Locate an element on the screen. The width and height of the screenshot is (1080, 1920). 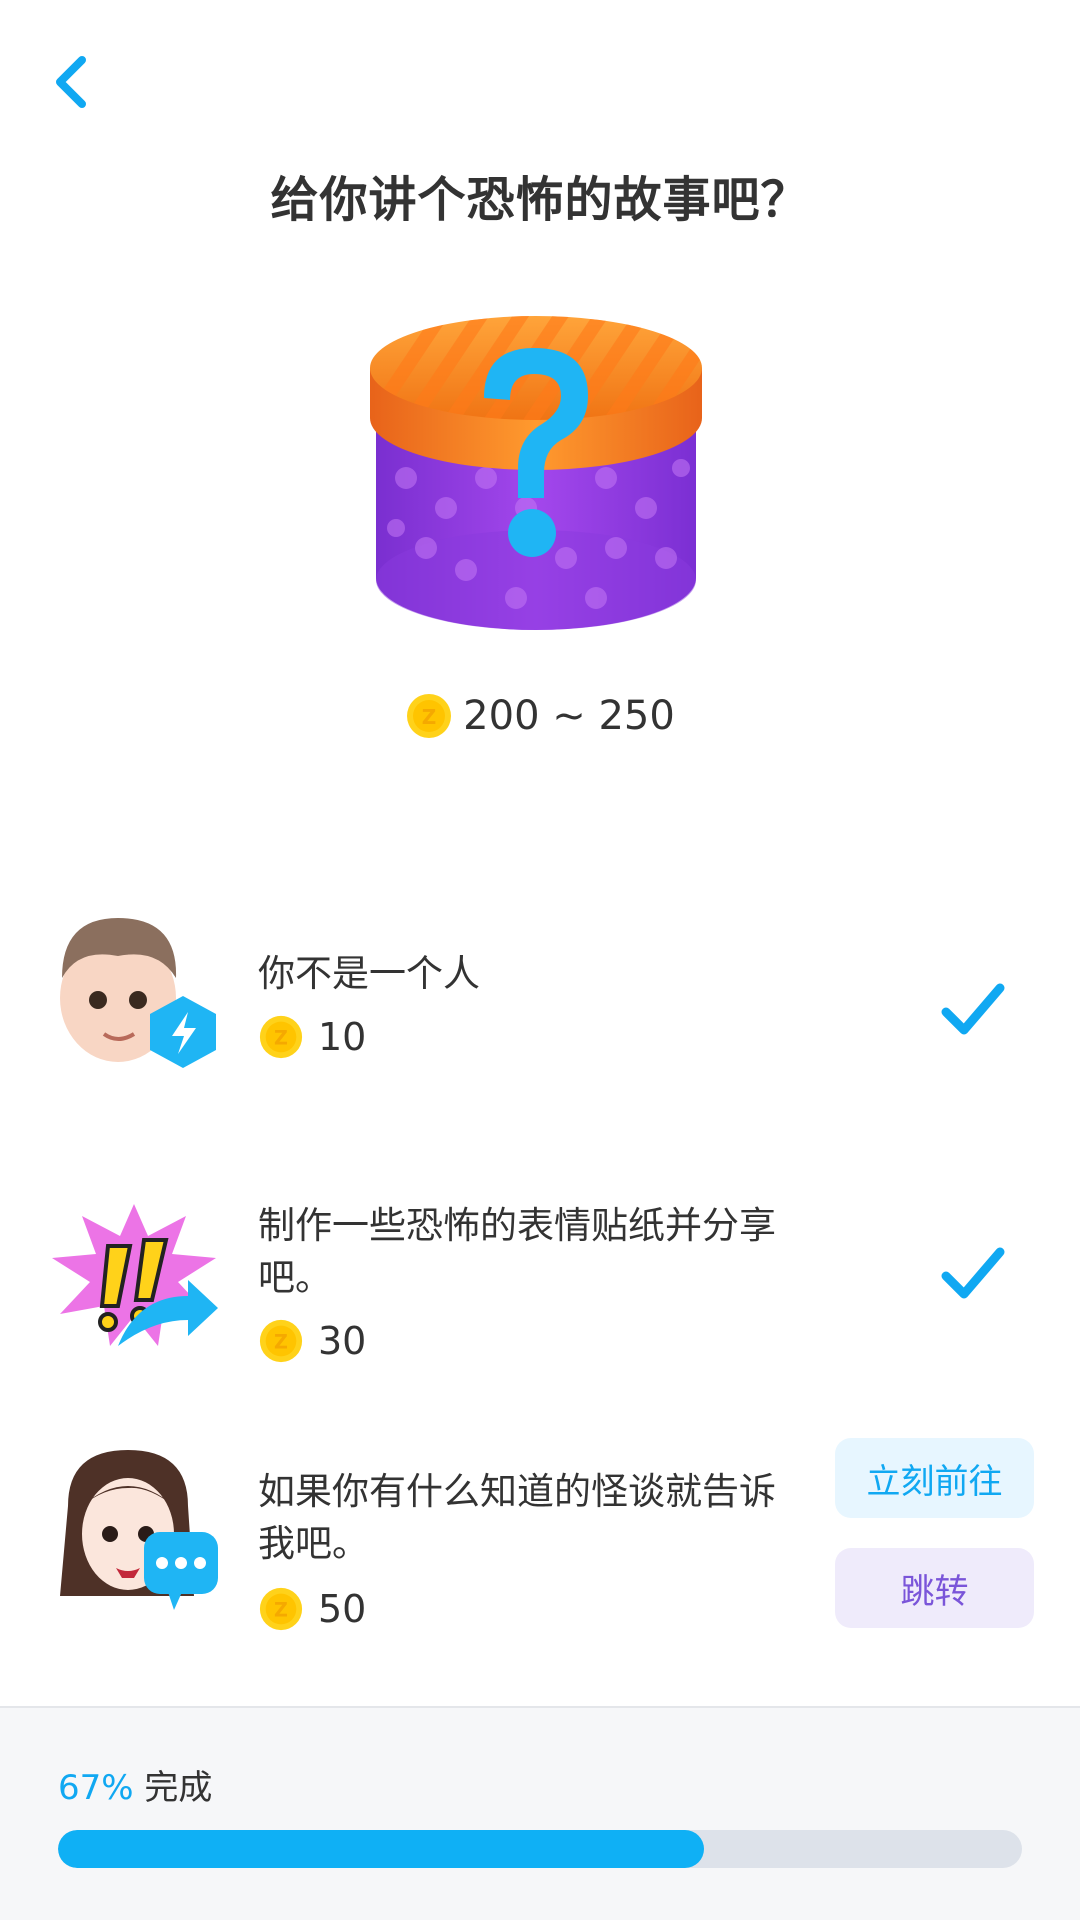
task-item: 制作一些恐怖的表情贴纸并分享吧。 Z 30 is located at coordinates (540, 1296).